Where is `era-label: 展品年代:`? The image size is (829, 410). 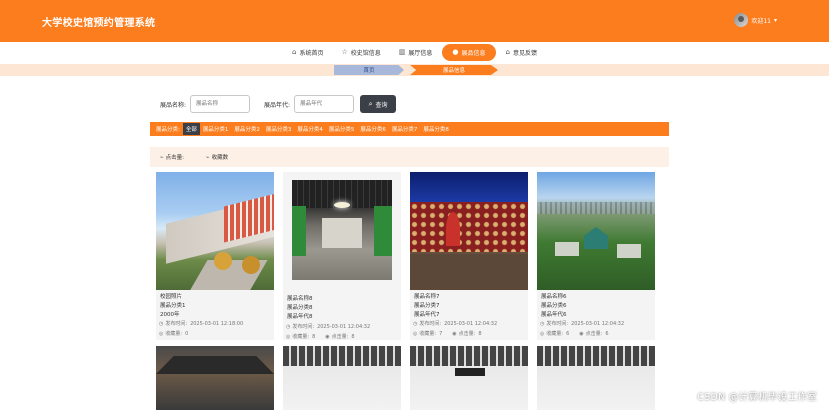 era-label: 展品年代: is located at coordinates (277, 105).